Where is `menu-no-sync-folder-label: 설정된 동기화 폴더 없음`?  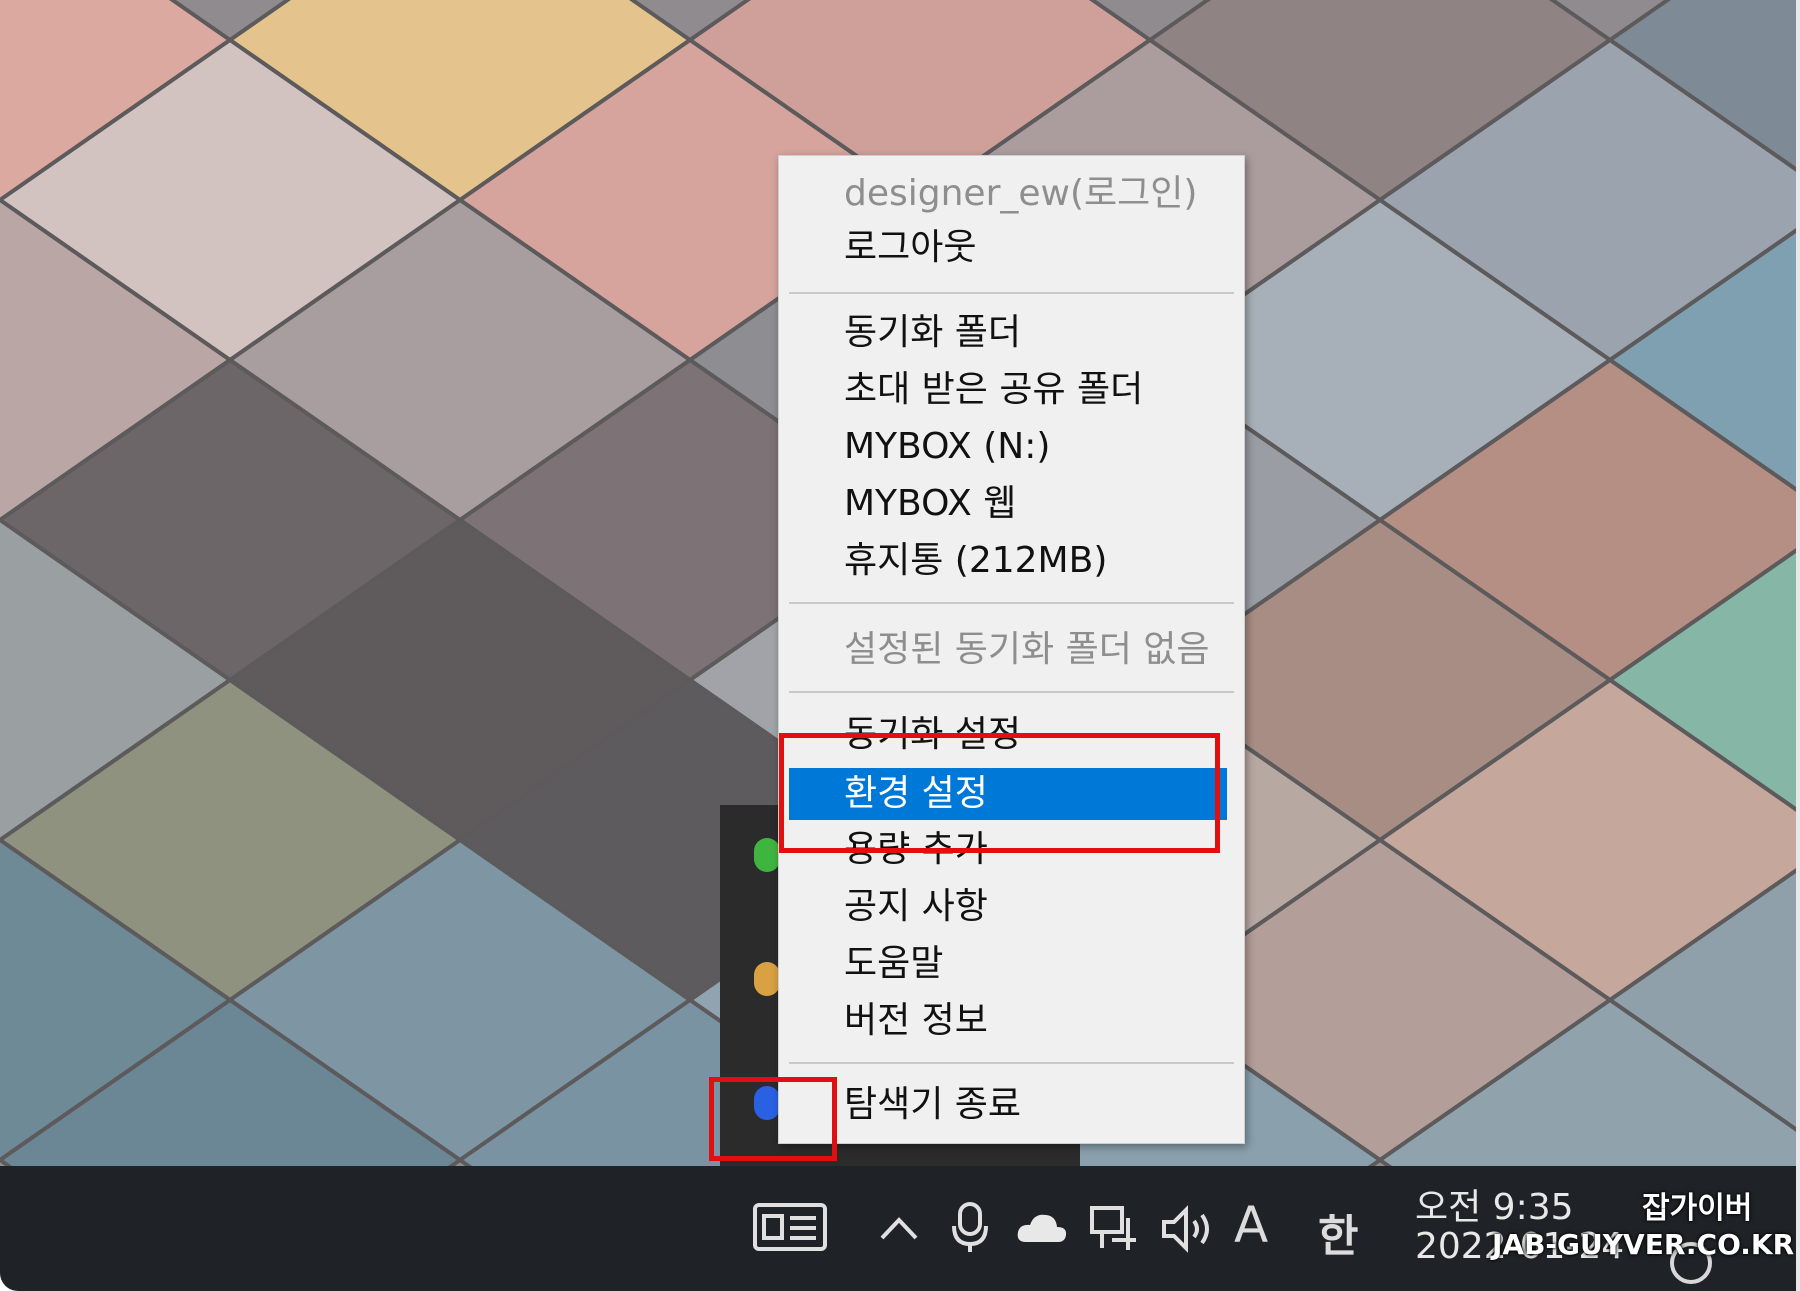 menu-no-sync-folder-label: 설정된 동기화 폴더 없음 is located at coordinates (1027, 649).